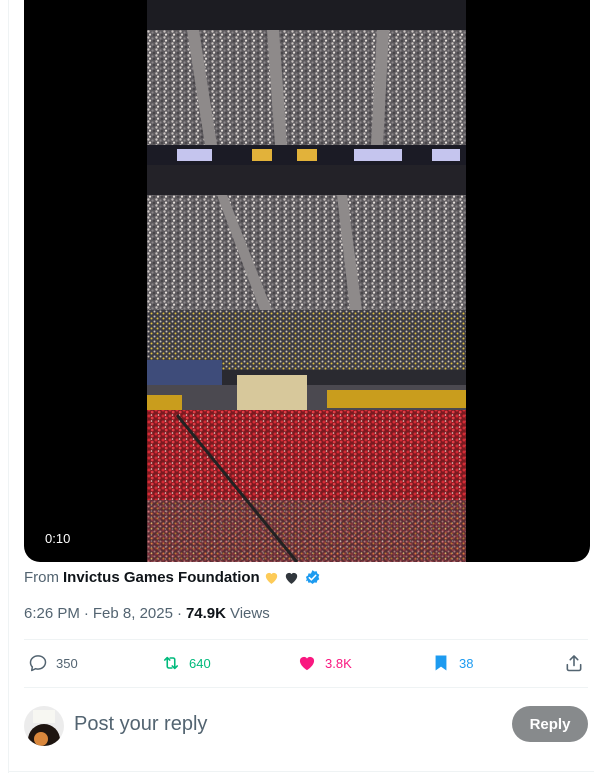  Describe the element at coordinates (67, 663) in the screenshot. I see `reply-count: 350` at that location.